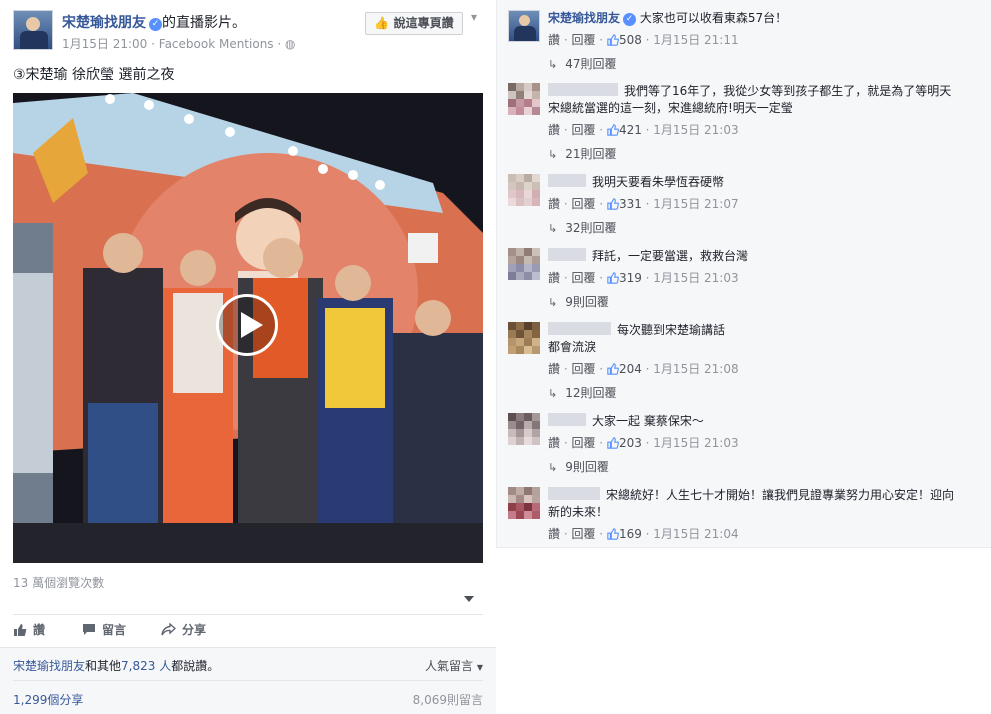  What do you see at coordinates (59, 583) in the screenshot?
I see `view-count: 13 萬個瀏覽次數` at bounding box center [59, 583].